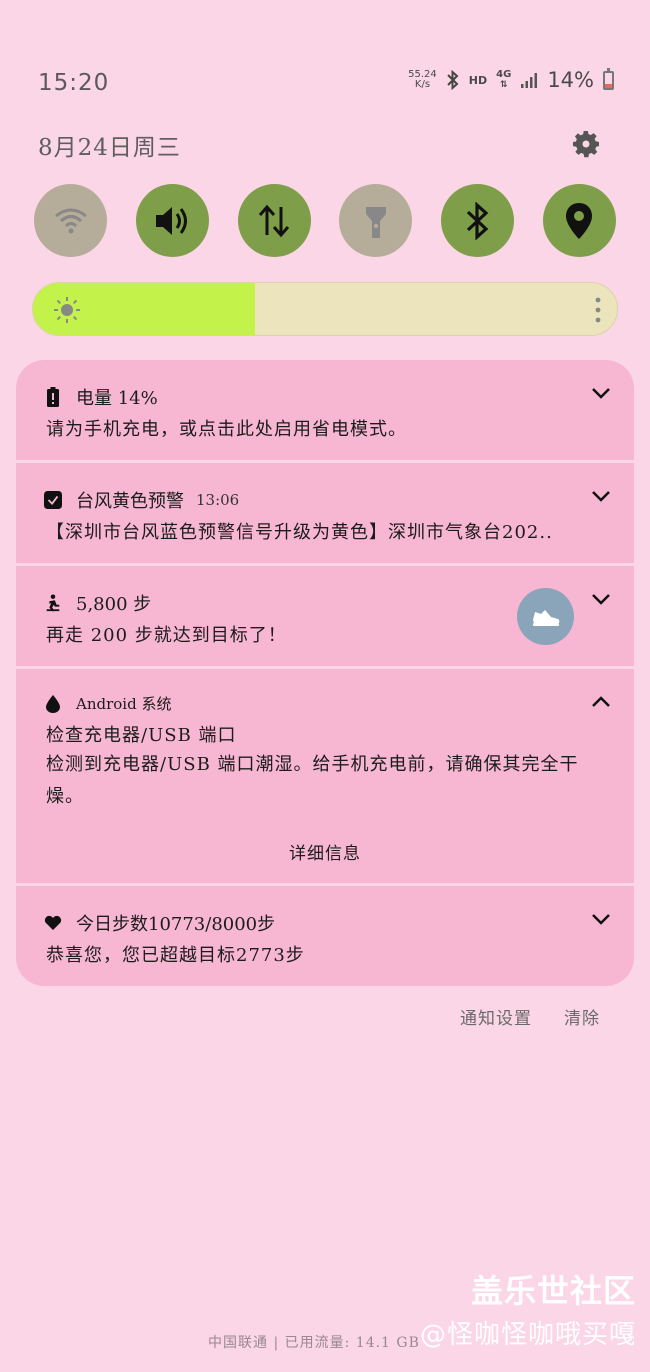 Image resolution: width=650 pixels, height=1372 pixels. What do you see at coordinates (325, 221) in the screenshot?
I see `quick-settings-toggles` at bounding box center [325, 221].